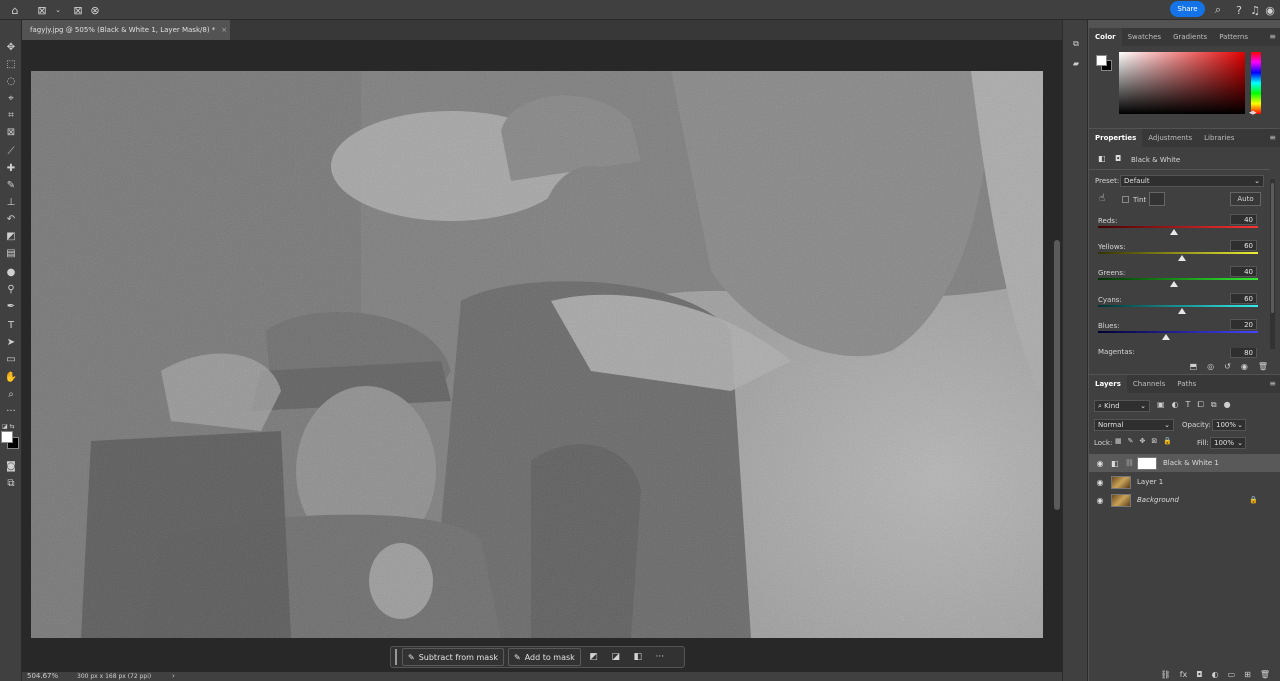  I want to click on tab-gradients: Gradients, so click(1190, 37).